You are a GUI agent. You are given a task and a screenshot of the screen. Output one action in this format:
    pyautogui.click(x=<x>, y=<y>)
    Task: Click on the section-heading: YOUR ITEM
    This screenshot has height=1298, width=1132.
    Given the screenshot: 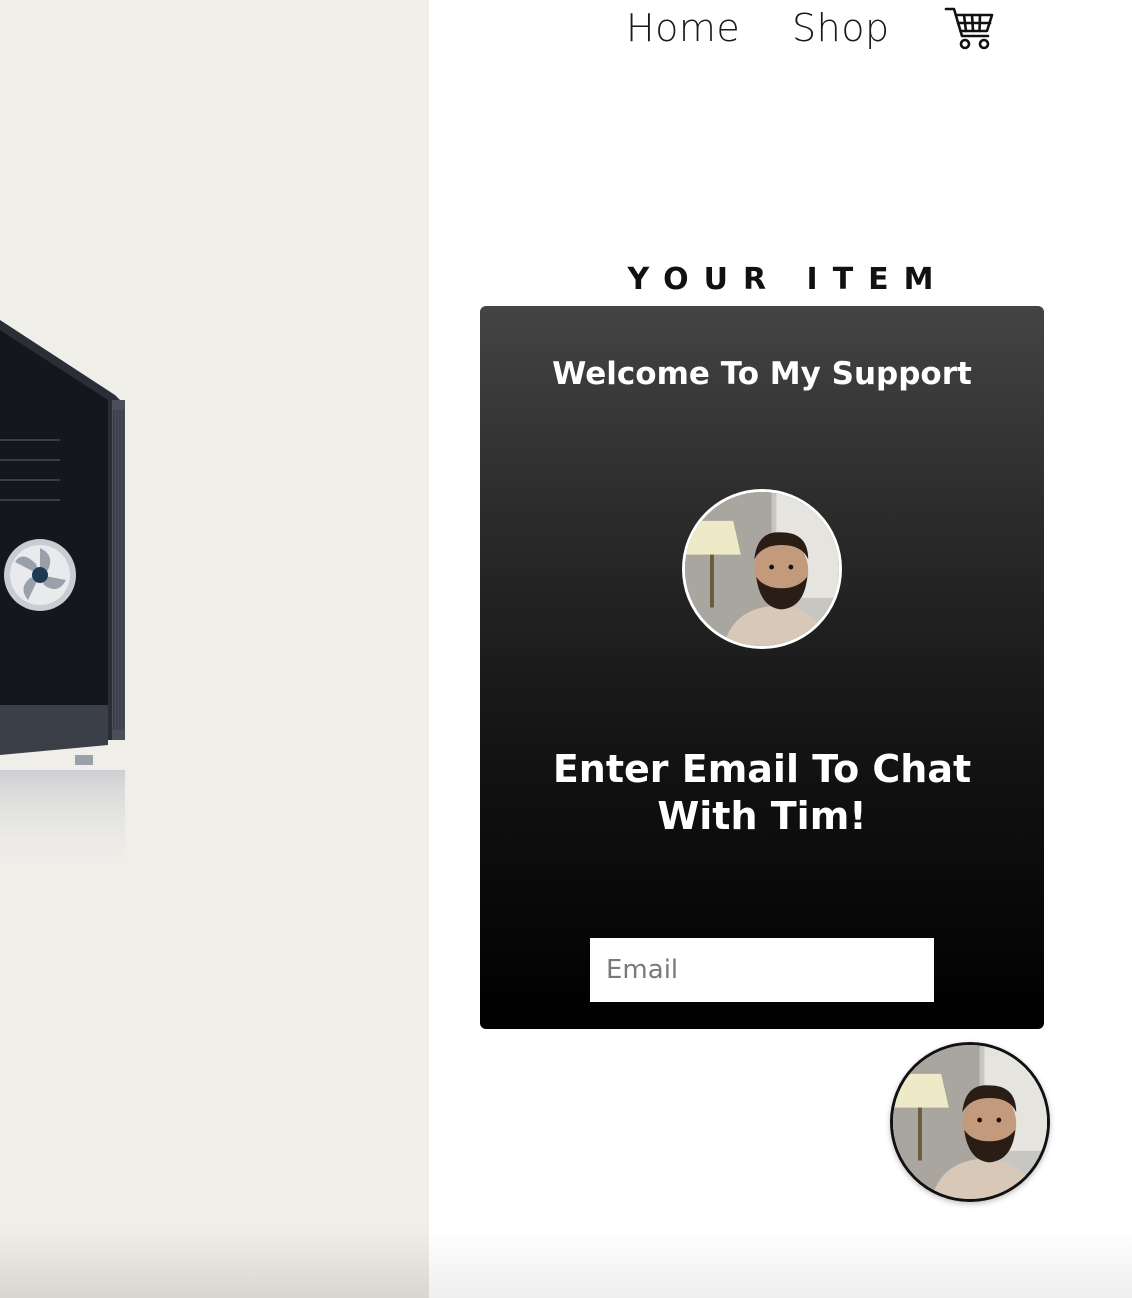 What is the action you would take?
    pyautogui.click(x=788, y=279)
    